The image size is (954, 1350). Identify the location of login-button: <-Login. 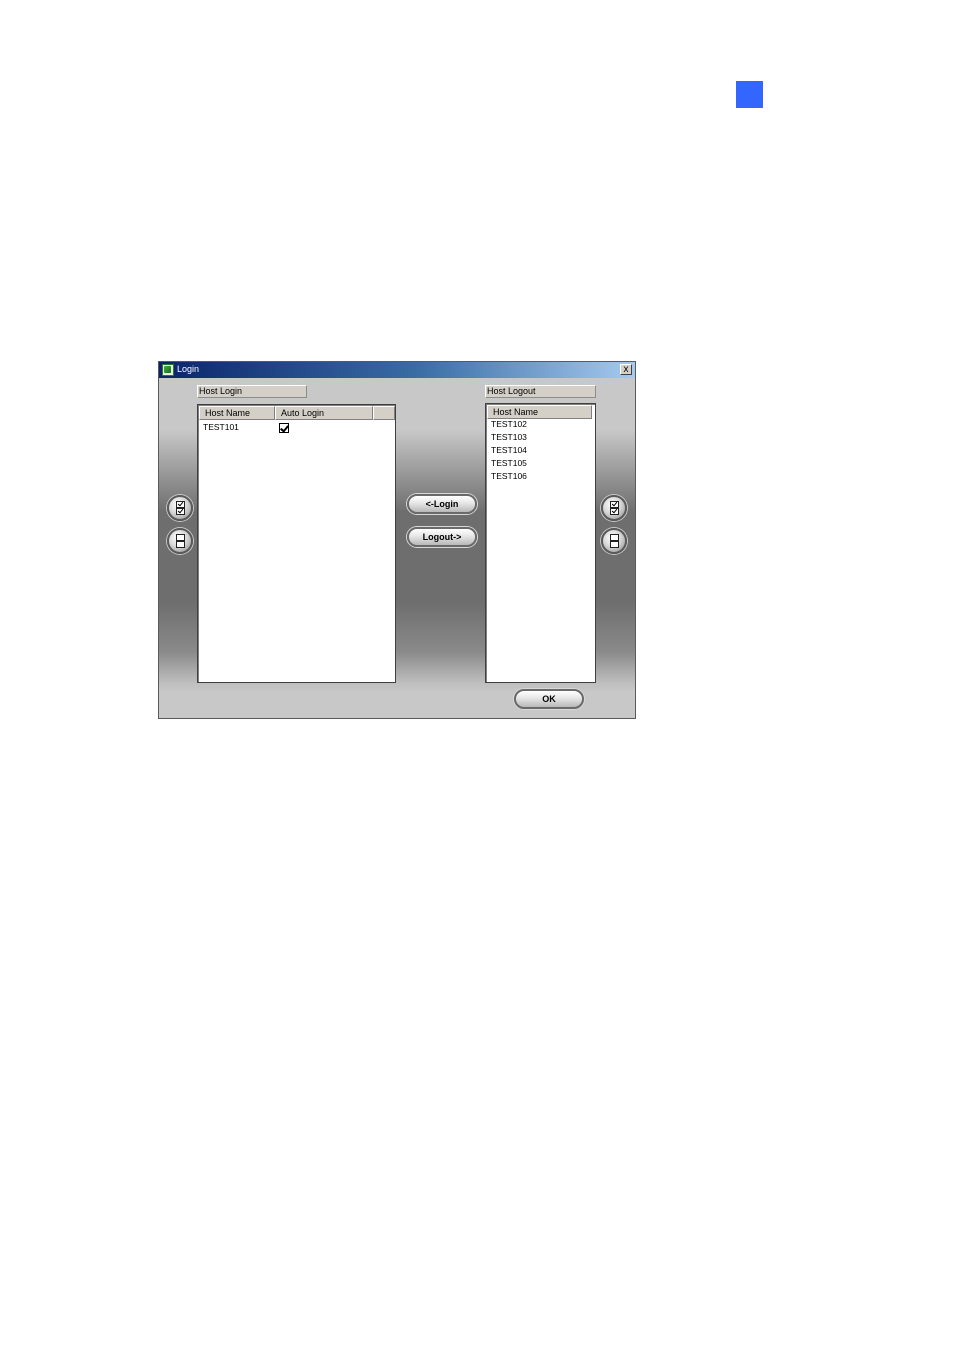
(442, 504).